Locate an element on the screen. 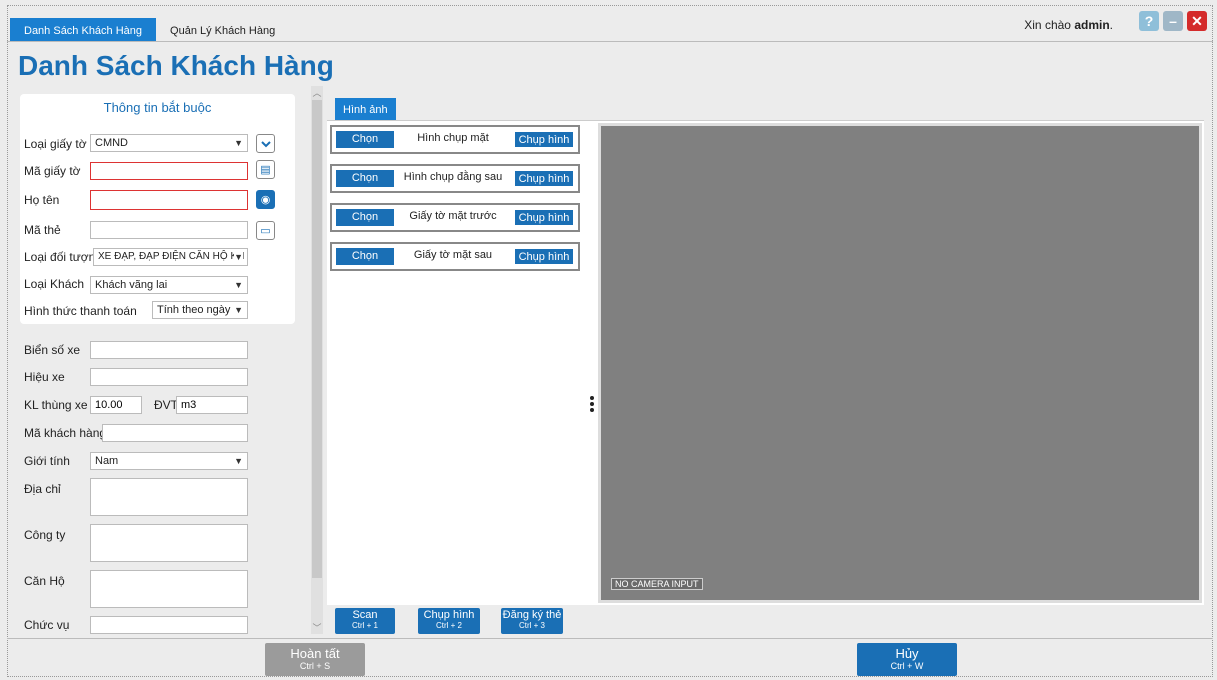  panel-splitter is located at coordinates (593, 404).